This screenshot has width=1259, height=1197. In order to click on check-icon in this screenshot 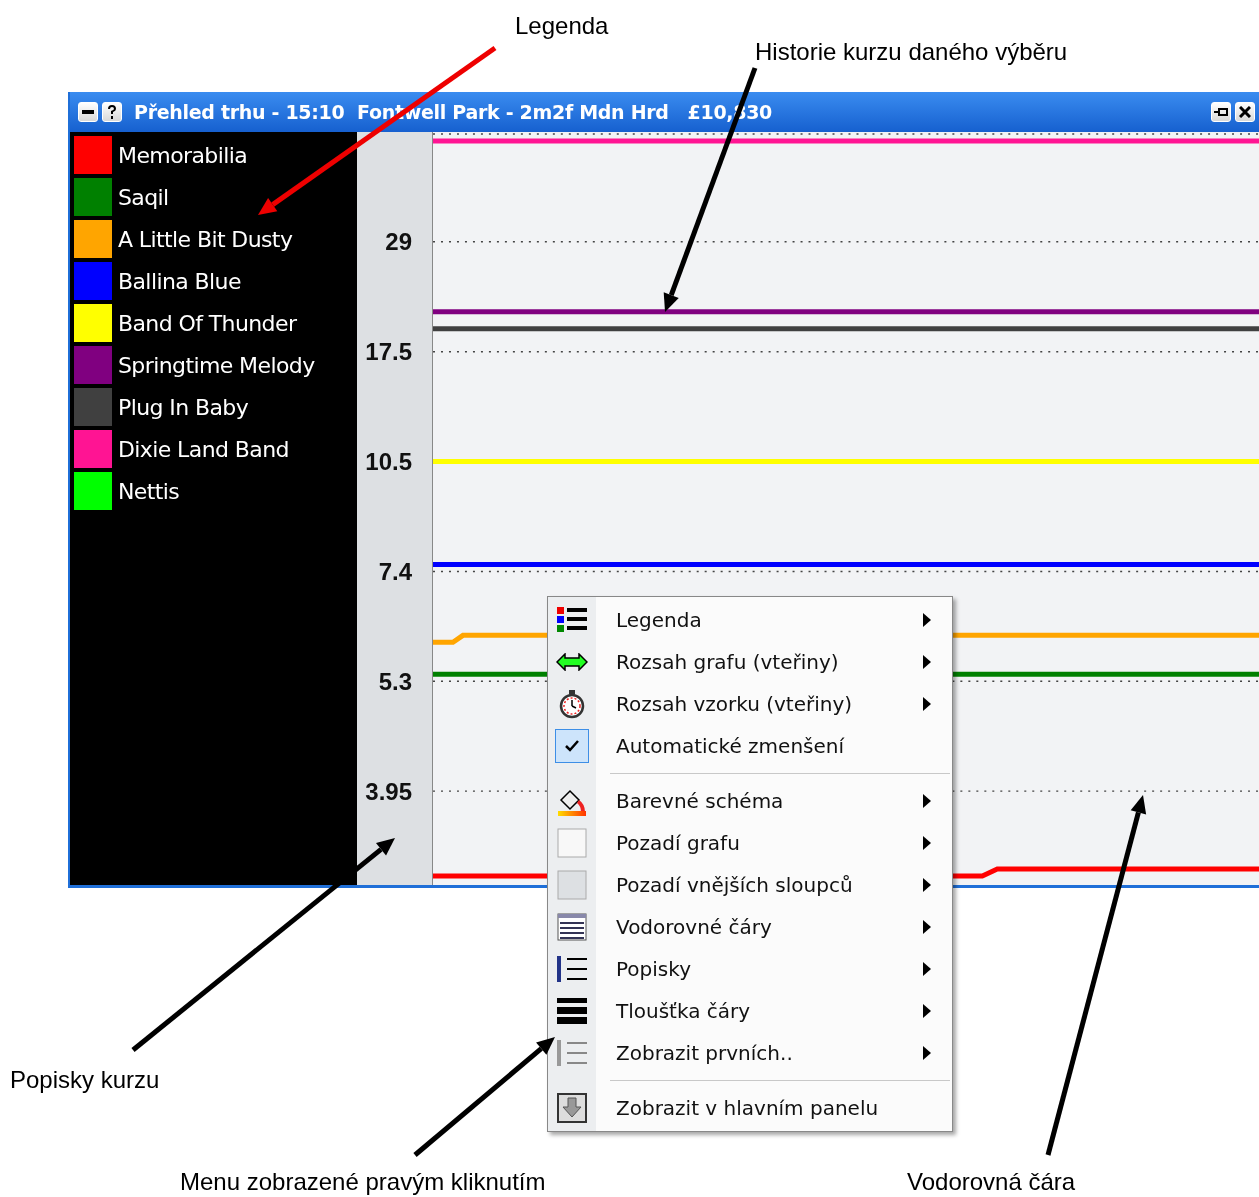, I will do `click(572, 746)`.